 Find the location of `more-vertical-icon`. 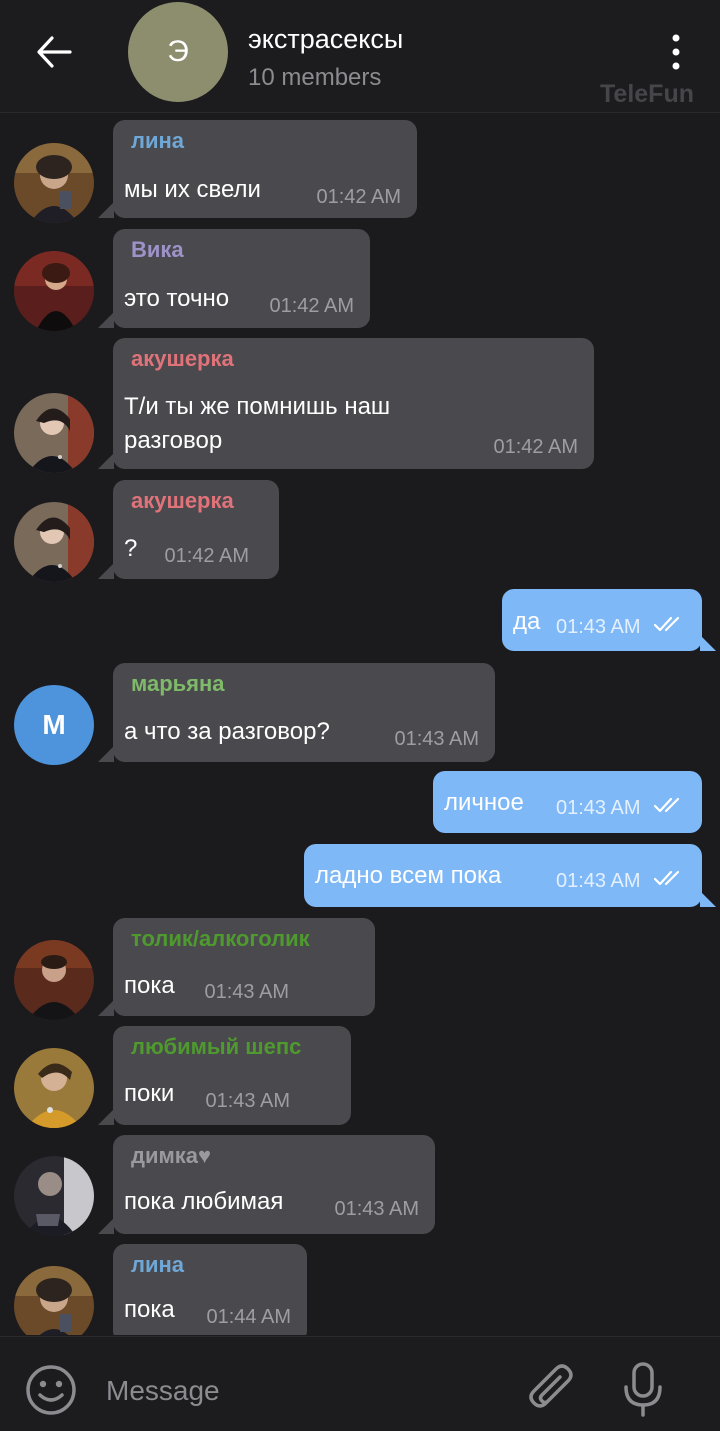

more-vertical-icon is located at coordinates (676, 52).